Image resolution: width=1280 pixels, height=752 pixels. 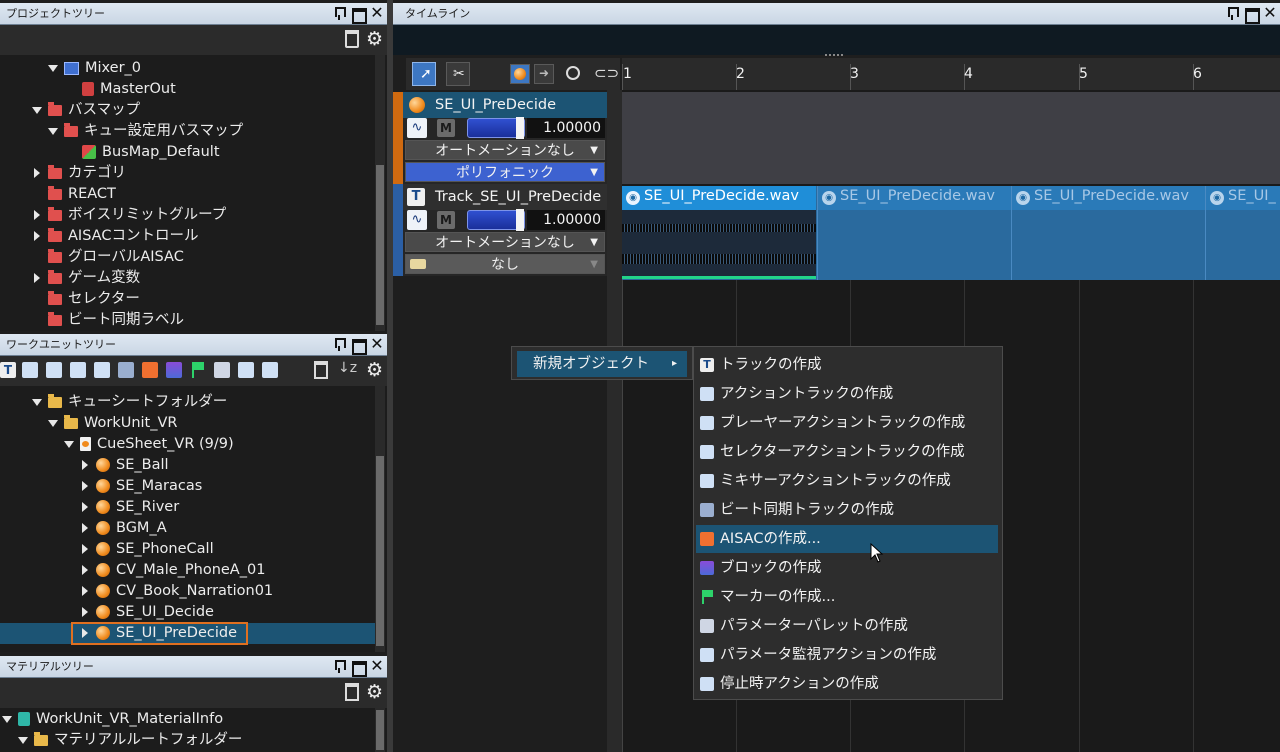 What do you see at coordinates (602, 364) in the screenshot?
I see `new-object-menu-item: 新規オブジェクト ▸` at bounding box center [602, 364].